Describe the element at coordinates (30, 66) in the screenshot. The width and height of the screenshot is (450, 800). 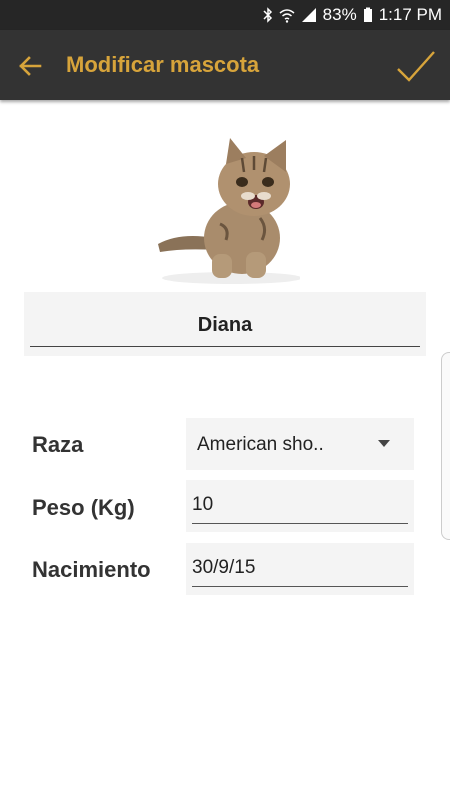
I see `back-arrow-icon` at that location.